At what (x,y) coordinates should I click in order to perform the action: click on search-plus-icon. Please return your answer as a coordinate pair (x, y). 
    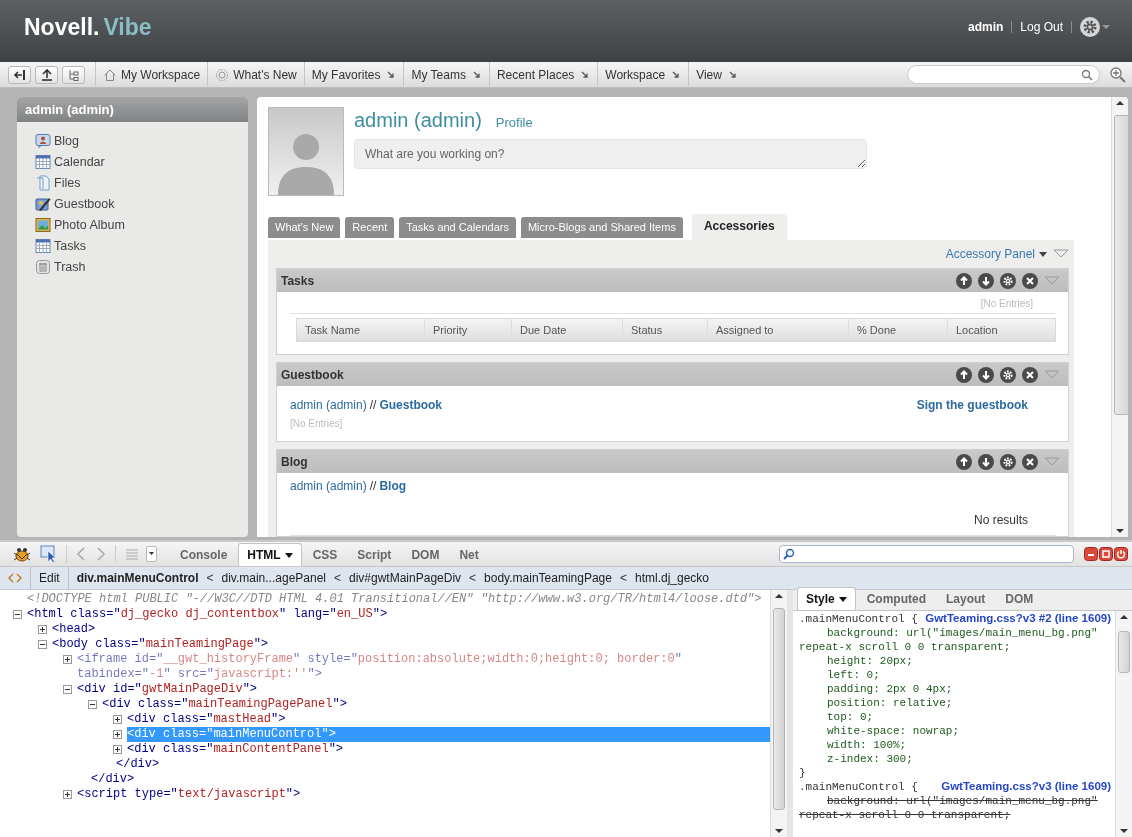
    Looking at the image, I should click on (1118, 74).